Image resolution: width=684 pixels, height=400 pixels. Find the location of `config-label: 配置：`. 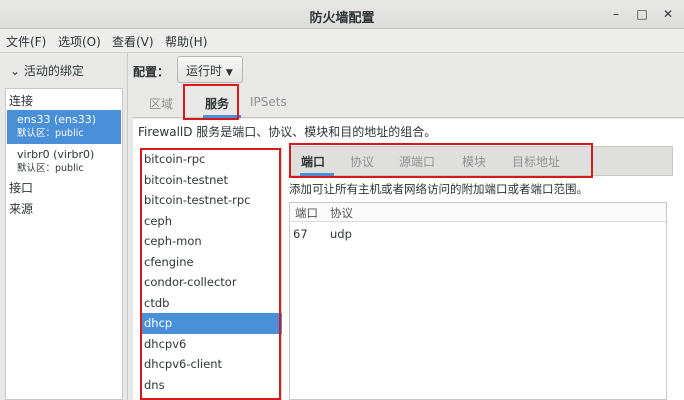

config-label: 配置： is located at coordinates (151, 72).